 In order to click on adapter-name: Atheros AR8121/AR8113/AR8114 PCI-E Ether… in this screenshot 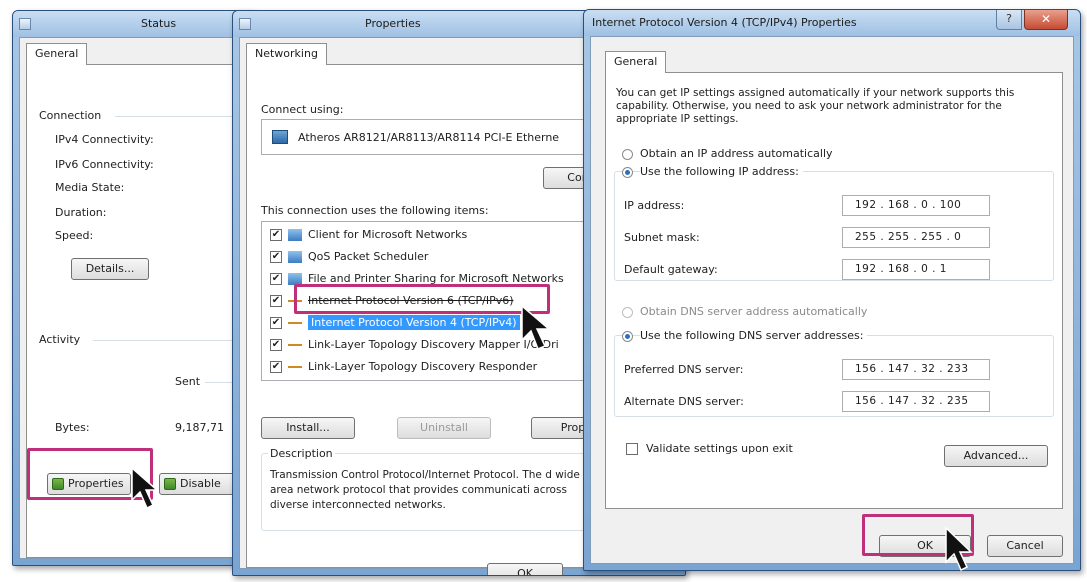, I will do `click(429, 137)`.